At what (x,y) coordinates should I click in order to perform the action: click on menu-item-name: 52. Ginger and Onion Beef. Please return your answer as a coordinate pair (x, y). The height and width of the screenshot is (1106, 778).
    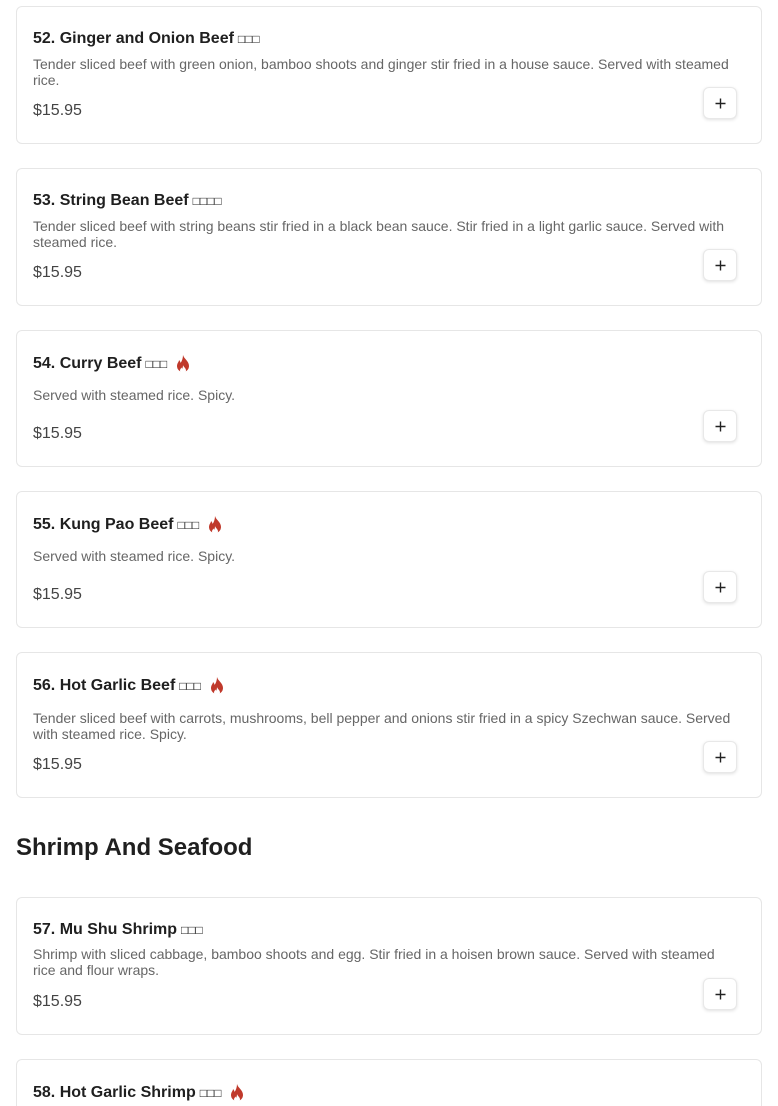
    Looking at the image, I should click on (133, 38).